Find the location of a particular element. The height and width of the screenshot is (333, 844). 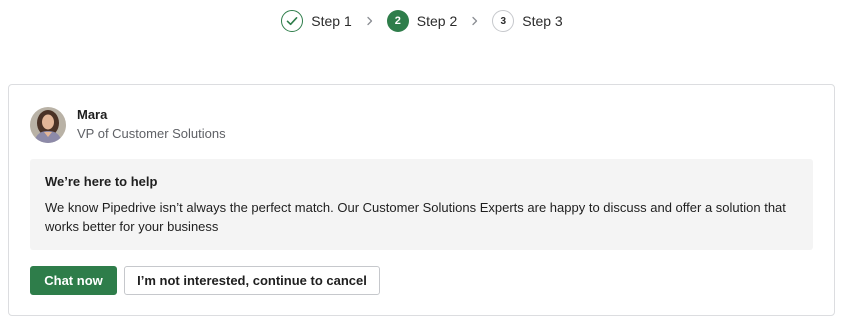

profile-text: Mara VP of Customer Solutions is located at coordinates (151, 124).